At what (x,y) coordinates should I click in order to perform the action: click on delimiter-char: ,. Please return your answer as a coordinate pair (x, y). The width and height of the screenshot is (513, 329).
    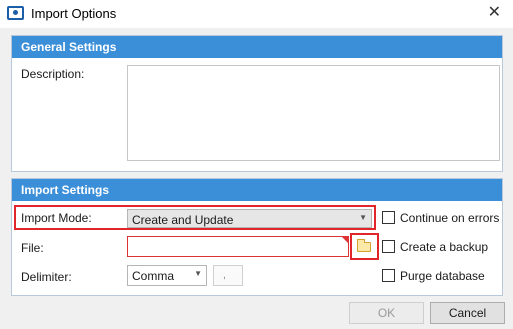
    Looking at the image, I should click on (224, 275).